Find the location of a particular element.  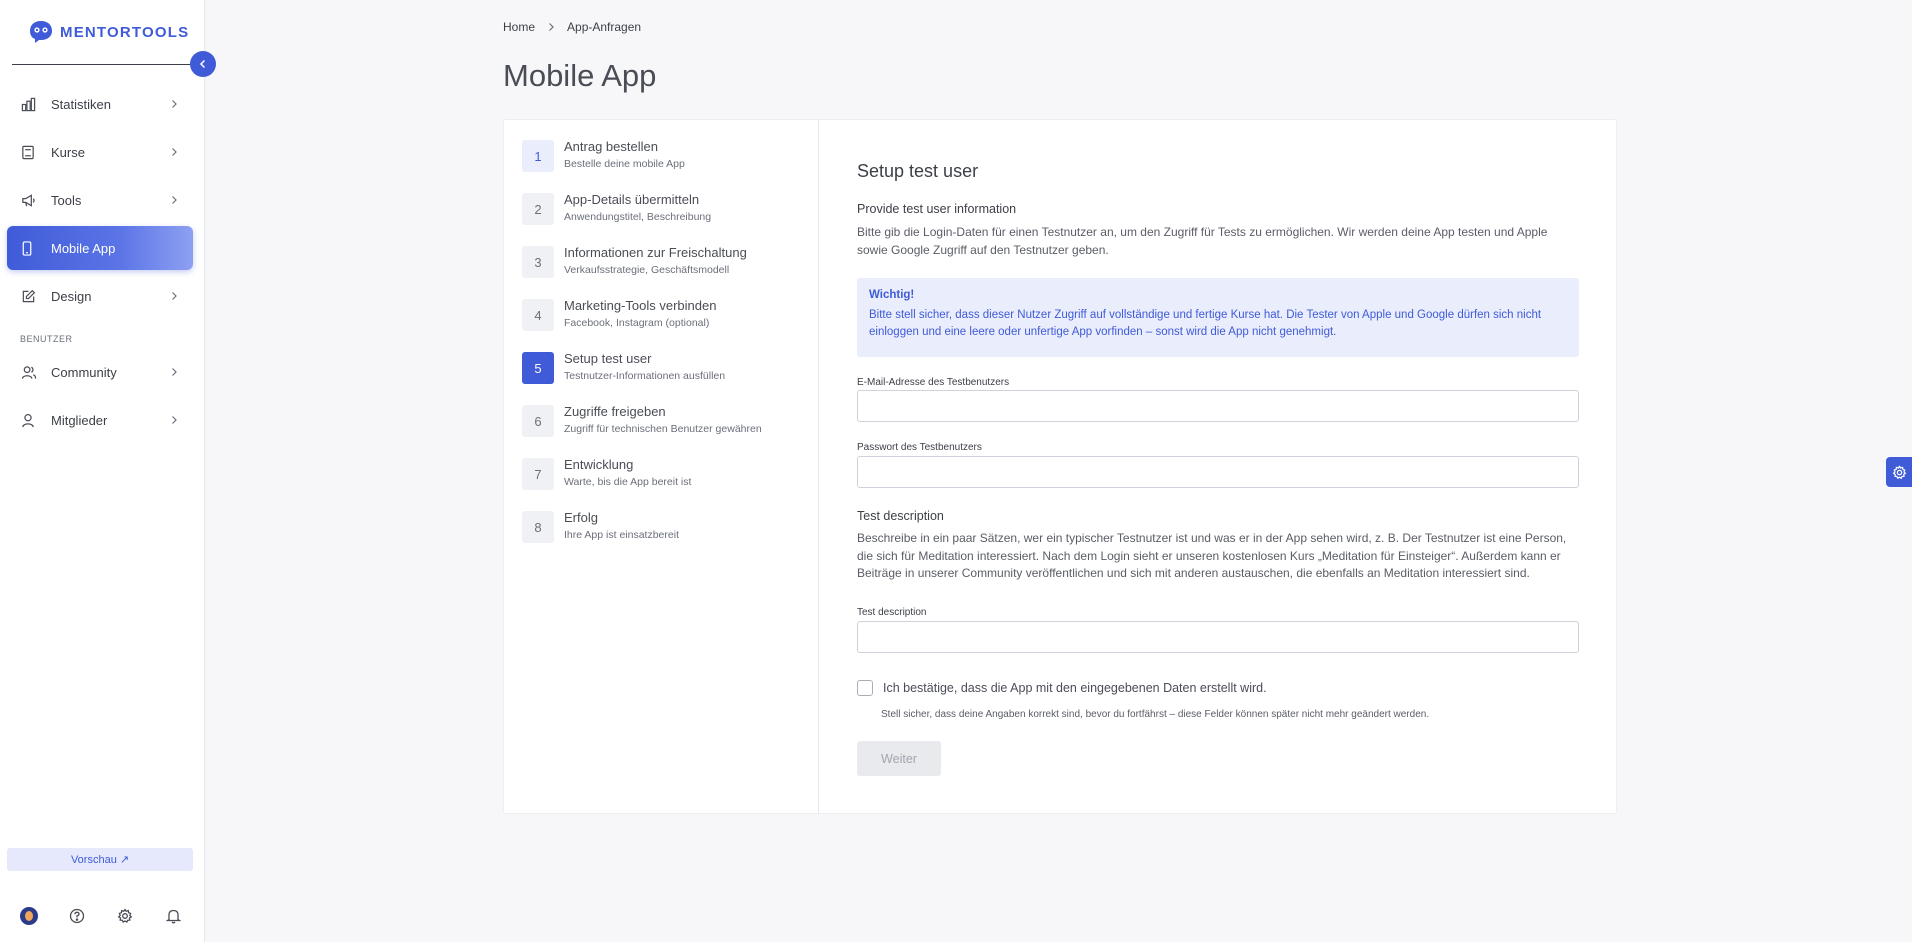

step-number: 8 is located at coordinates (538, 527).